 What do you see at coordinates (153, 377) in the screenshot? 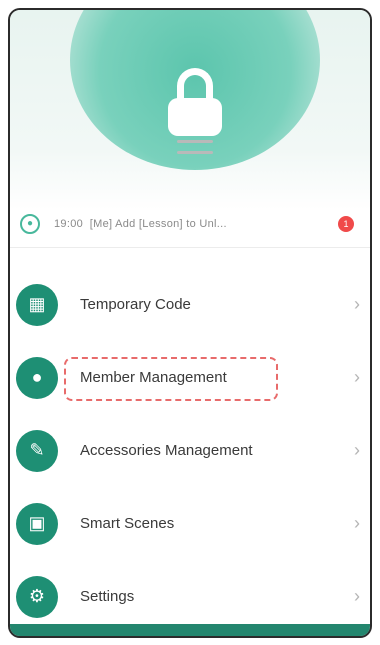
I see `menu-item-label: Member Management` at bounding box center [153, 377].